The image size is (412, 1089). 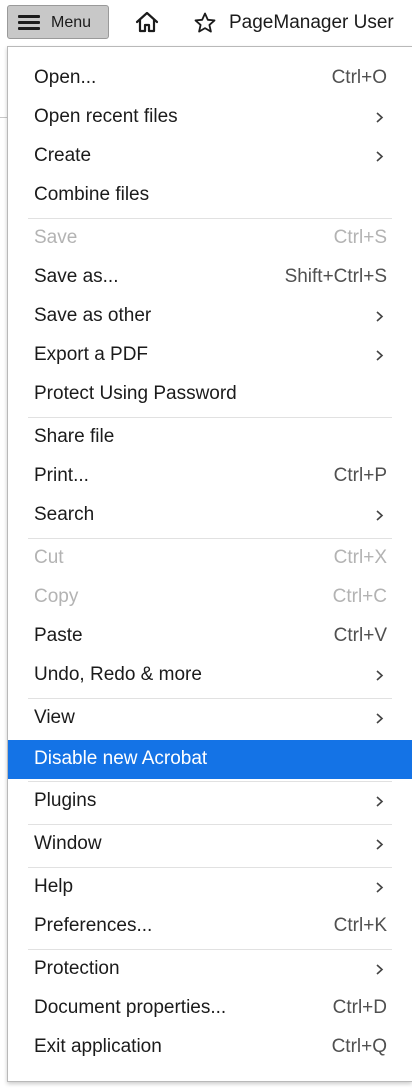 What do you see at coordinates (210, 355) in the screenshot?
I see `menu-item-export-pdf: Export a PDF` at bounding box center [210, 355].